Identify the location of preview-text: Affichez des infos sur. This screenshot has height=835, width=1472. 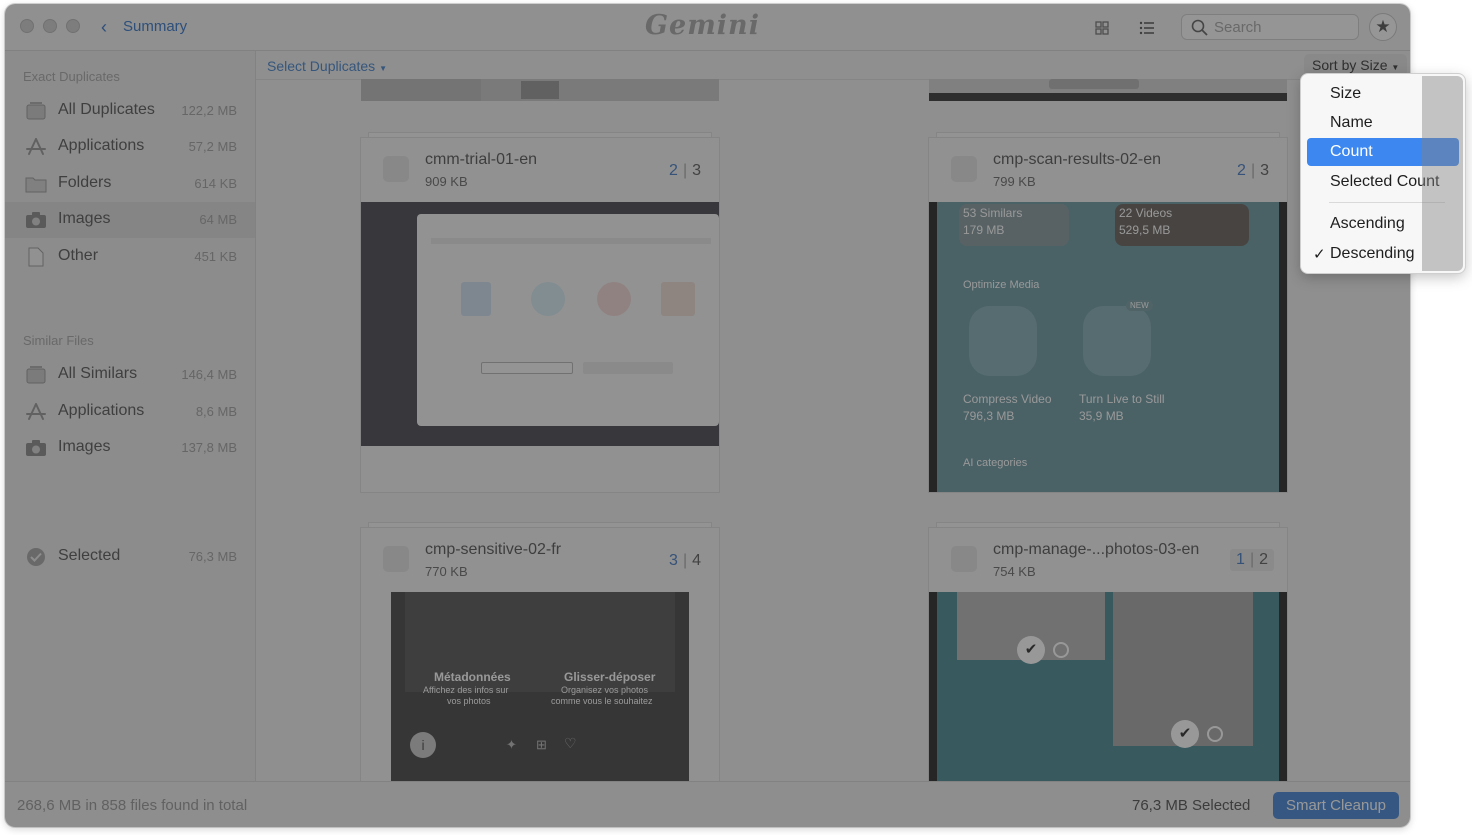
(466, 690).